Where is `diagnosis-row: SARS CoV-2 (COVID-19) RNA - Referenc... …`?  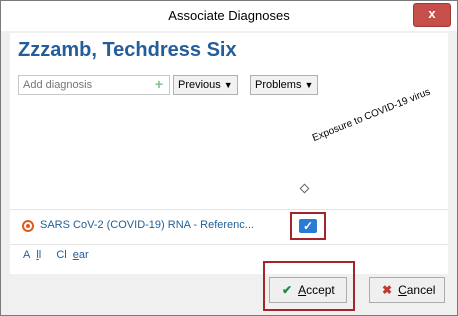 diagnosis-row: SARS CoV-2 (COVID-19) RNA - Referenc... … is located at coordinates (229, 227).